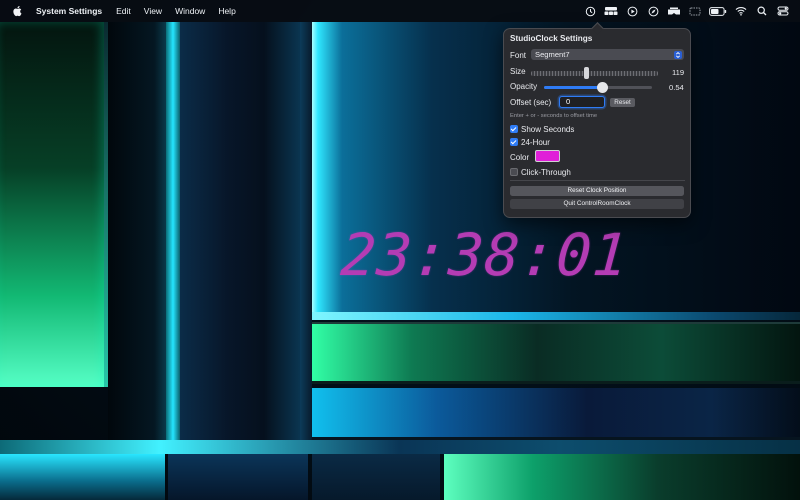 Image resolution: width=800 pixels, height=500 pixels. I want to click on offset-reset-button: Reset, so click(622, 102).